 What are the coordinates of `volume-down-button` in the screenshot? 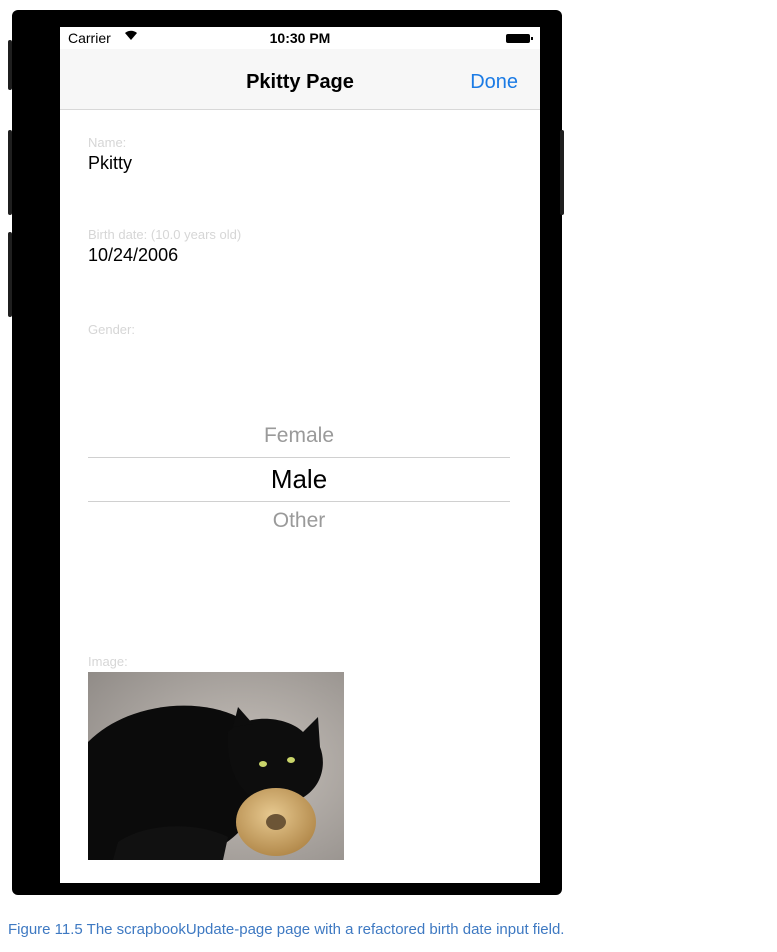 It's located at (10, 274).